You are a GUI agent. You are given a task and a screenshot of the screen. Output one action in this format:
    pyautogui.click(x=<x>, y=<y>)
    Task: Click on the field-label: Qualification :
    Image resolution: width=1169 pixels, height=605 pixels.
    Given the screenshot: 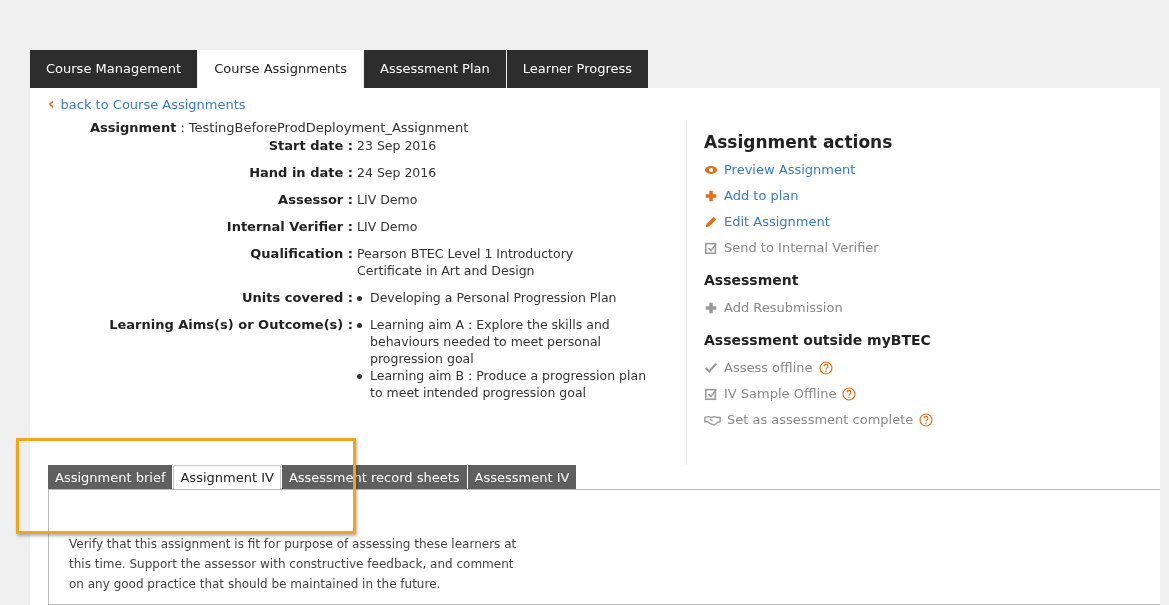 What is the action you would take?
    pyautogui.click(x=301, y=254)
    